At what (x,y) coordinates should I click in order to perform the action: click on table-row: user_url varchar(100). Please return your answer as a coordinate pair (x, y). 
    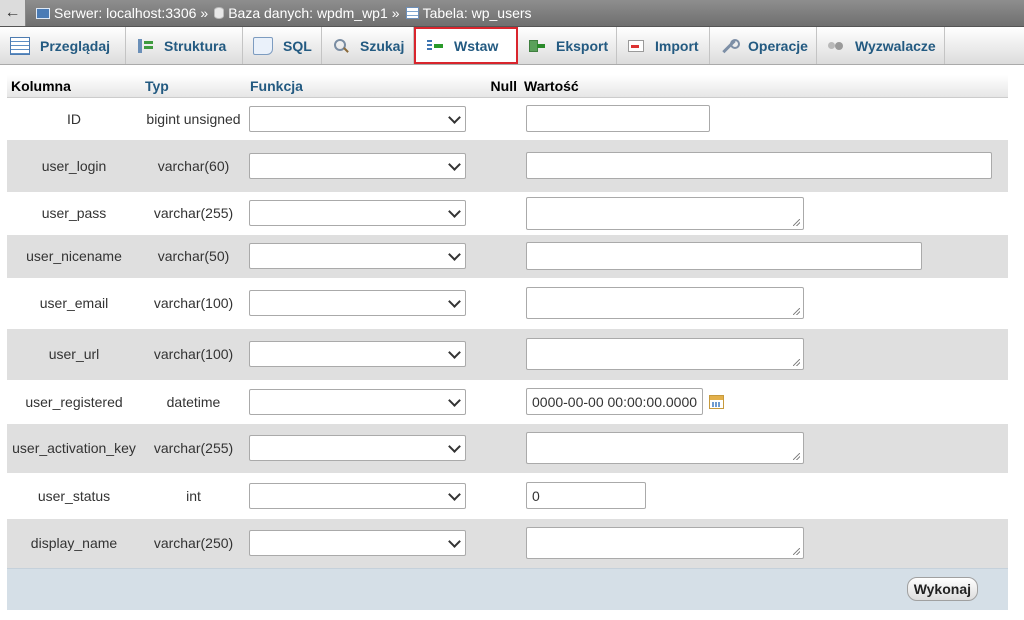
    Looking at the image, I should click on (507, 354).